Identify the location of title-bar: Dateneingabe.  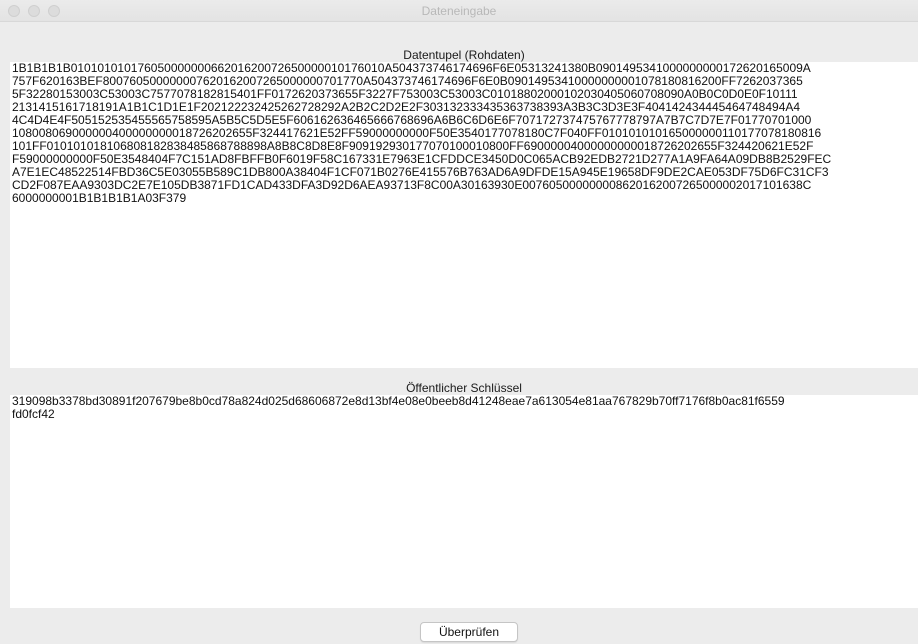
(459, 11).